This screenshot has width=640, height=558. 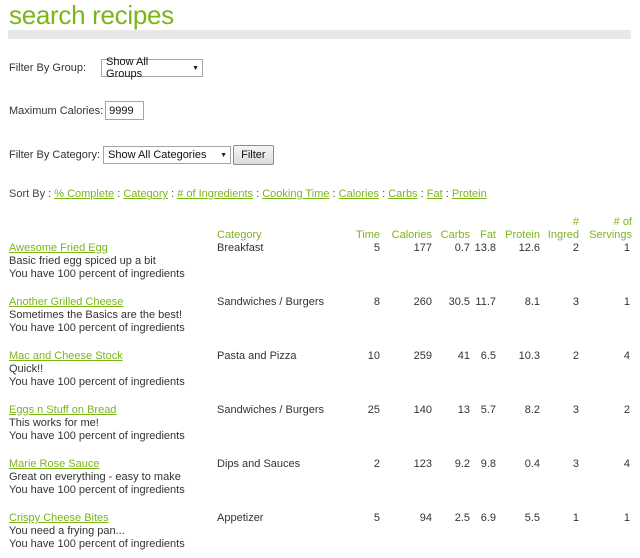 I want to click on column-header-calories: Calories, so click(x=411, y=235).